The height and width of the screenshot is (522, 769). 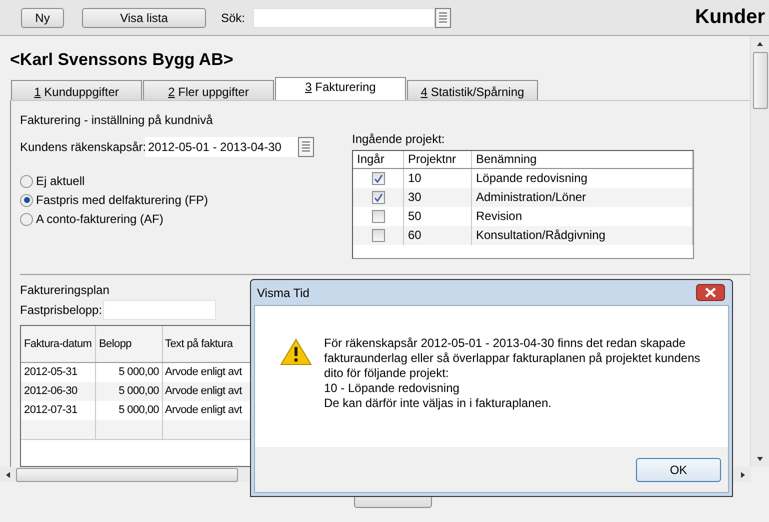 What do you see at coordinates (399, 139) in the screenshot?
I see `table-label: Ingående projekt:` at bounding box center [399, 139].